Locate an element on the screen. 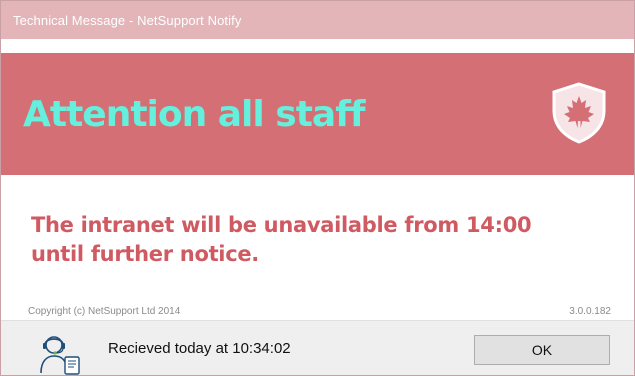 This screenshot has width=635, height=376. title-bar: Technical Message - NetSupport Notify is located at coordinates (317, 20).